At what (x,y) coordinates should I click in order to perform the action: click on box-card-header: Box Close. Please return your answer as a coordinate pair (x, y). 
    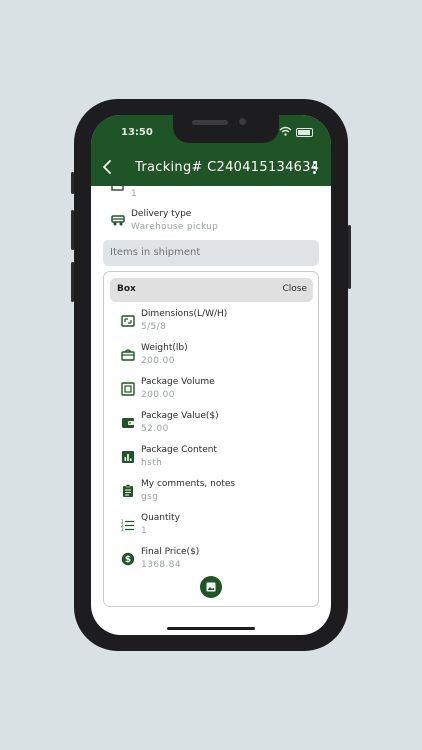
    Looking at the image, I should click on (211, 290).